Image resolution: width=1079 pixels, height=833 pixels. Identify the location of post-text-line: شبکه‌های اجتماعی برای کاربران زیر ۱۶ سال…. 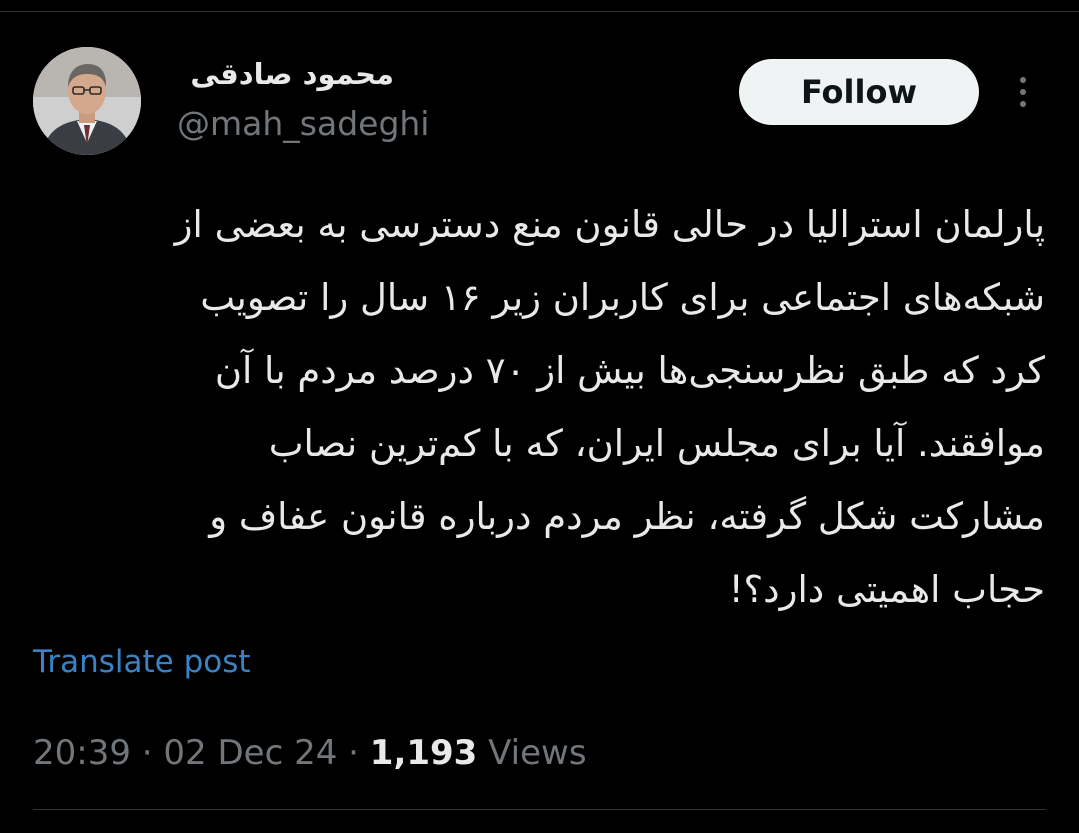
(622, 297).